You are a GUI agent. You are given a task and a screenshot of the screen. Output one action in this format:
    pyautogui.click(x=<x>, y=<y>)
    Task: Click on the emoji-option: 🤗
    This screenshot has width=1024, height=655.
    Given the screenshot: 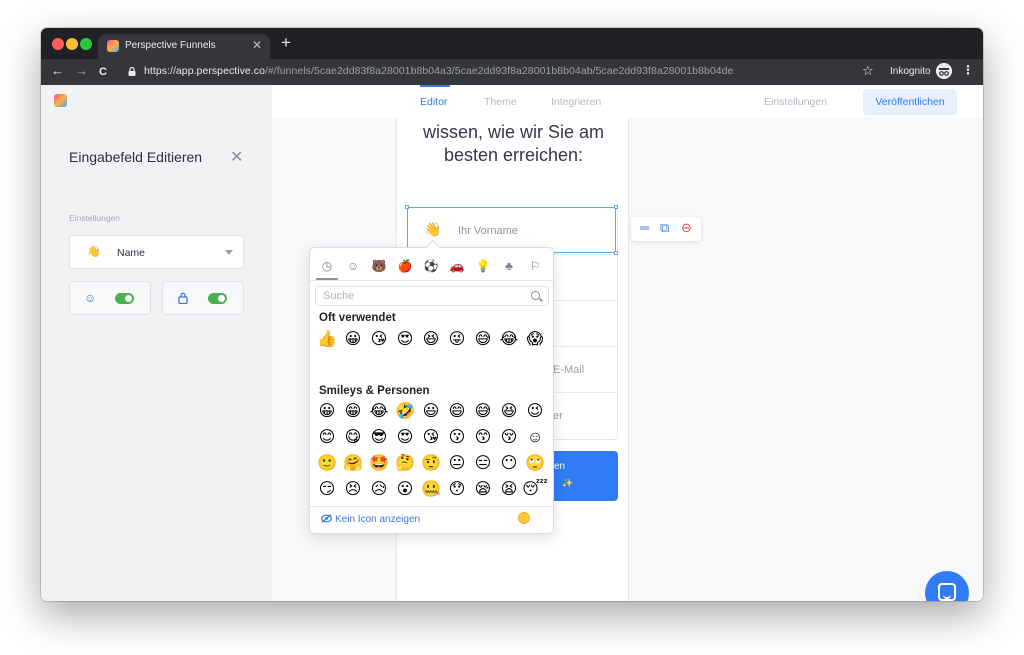 What is the action you would take?
    pyautogui.click(x=353, y=464)
    